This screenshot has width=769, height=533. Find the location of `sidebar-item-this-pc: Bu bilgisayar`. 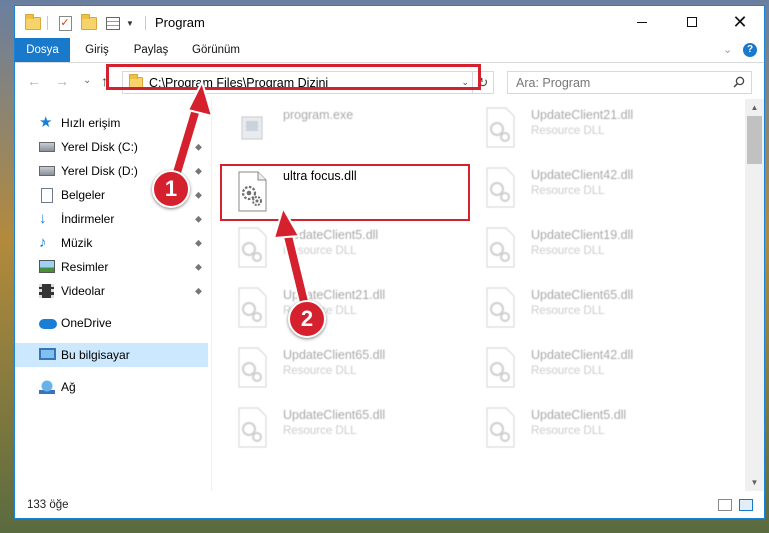

sidebar-item-this-pc: Bu bilgisayar is located at coordinates (111, 355).